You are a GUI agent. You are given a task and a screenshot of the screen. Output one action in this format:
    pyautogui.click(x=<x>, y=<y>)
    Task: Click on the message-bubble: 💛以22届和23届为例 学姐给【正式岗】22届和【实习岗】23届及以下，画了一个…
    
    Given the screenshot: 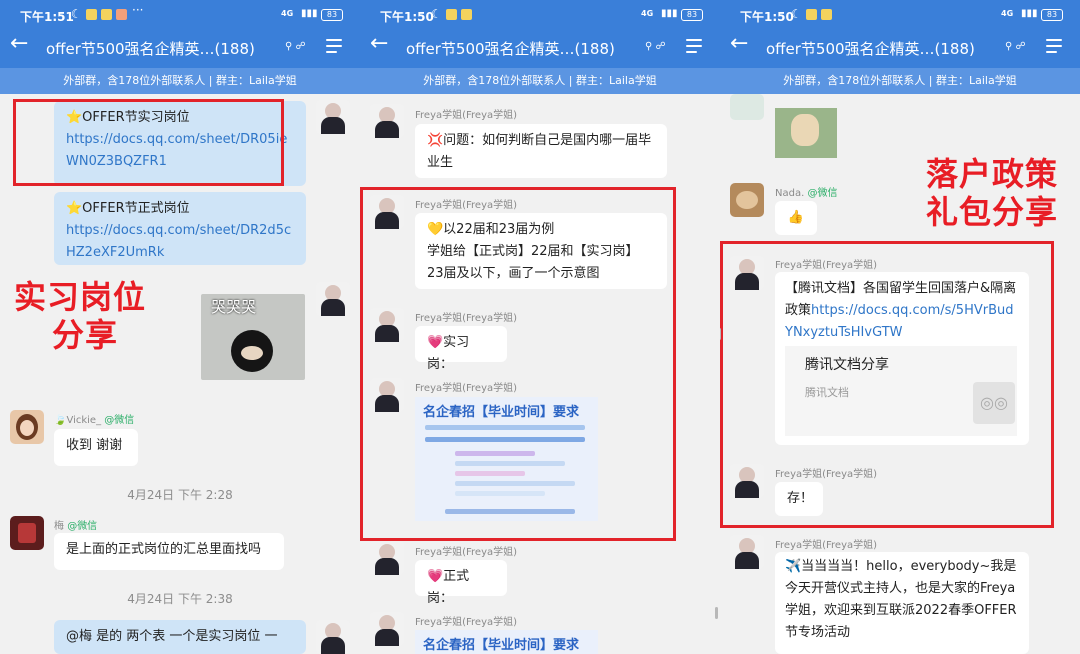 What is the action you would take?
    pyautogui.click(x=541, y=251)
    